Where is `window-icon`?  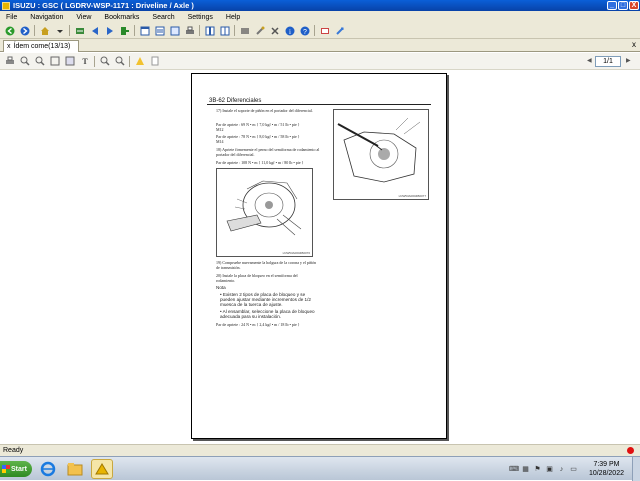
window-icon is located at coordinates (174, 30).